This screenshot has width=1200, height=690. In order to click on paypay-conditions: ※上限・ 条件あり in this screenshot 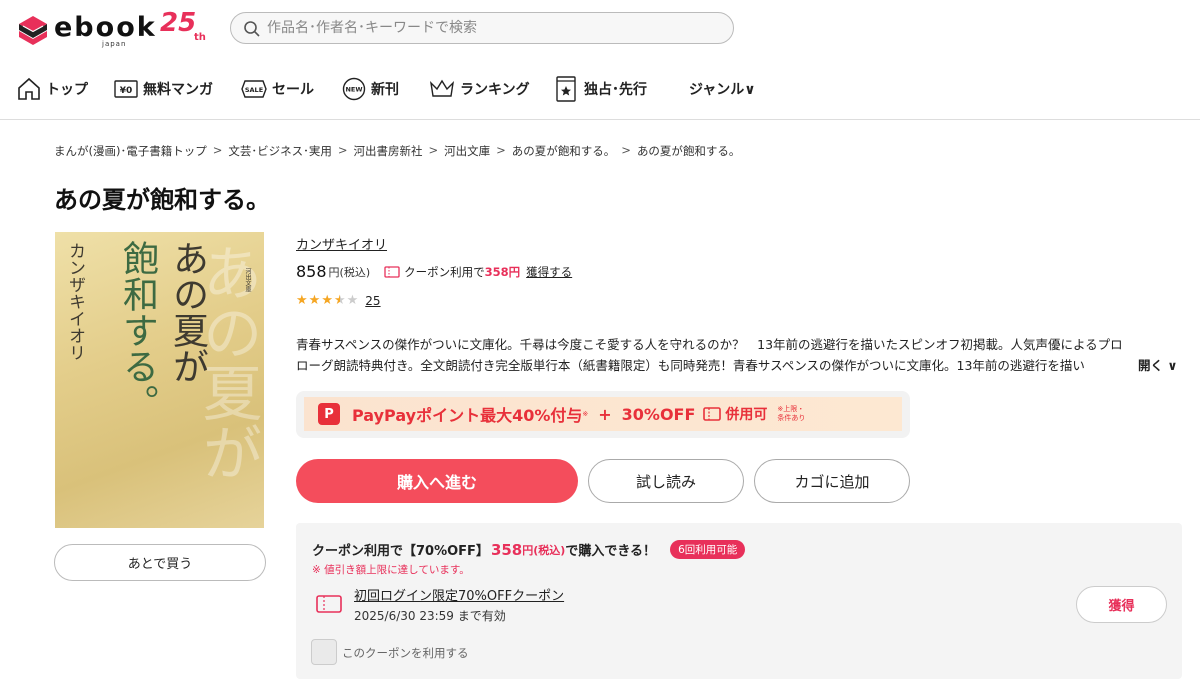, I will do `click(791, 414)`.